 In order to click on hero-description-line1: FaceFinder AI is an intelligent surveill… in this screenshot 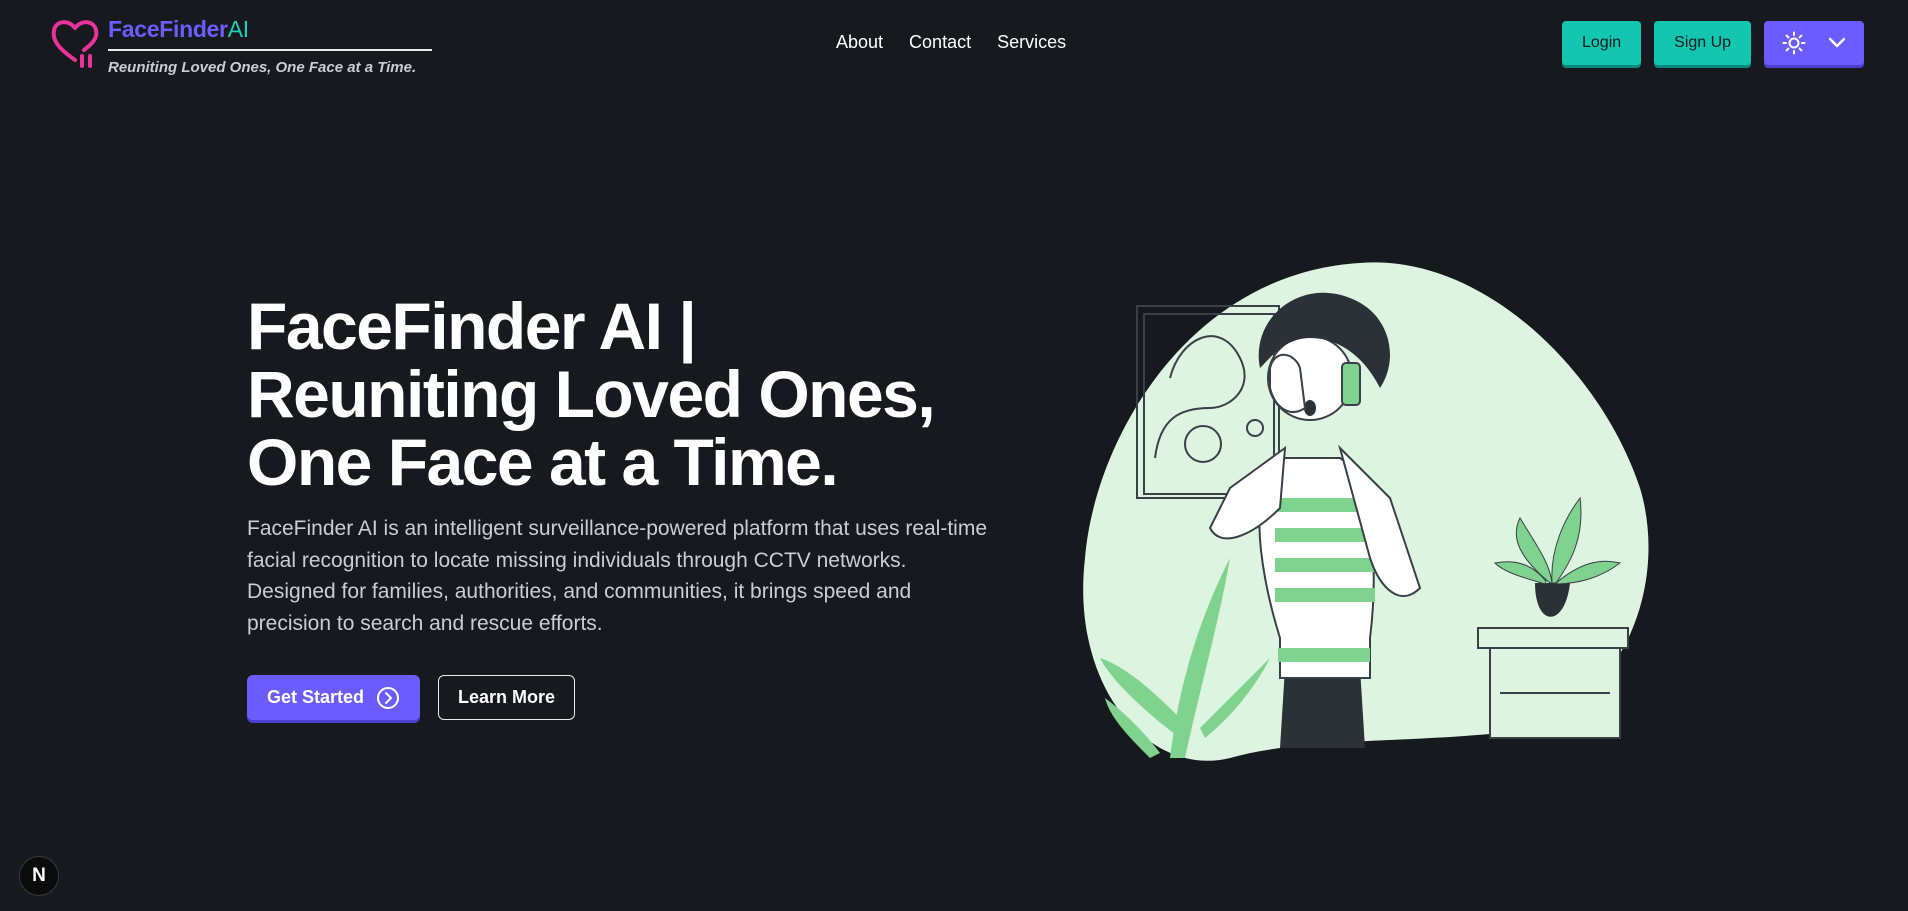, I will do `click(617, 528)`.